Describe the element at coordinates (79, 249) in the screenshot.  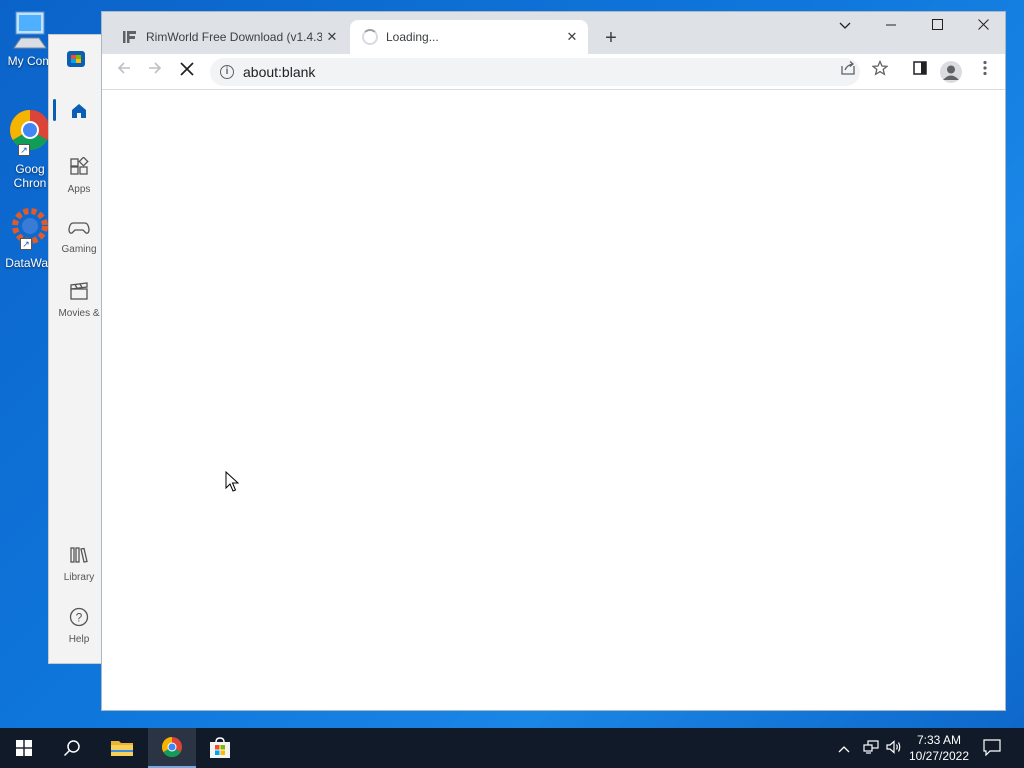
I see `nav-label: Gaming` at that location.